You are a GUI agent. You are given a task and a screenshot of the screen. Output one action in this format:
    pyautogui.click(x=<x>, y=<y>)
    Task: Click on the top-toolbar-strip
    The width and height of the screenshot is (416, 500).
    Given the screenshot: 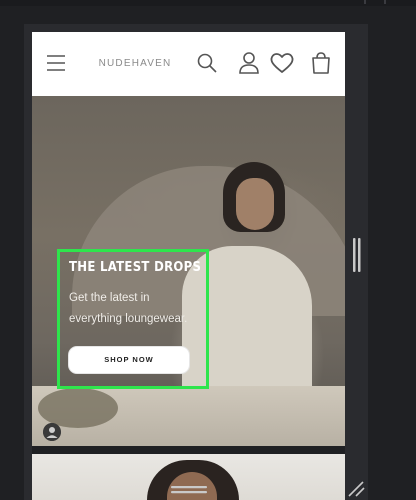 What is the action you would take?
    pyautogui.click(x=208, y=3)
    